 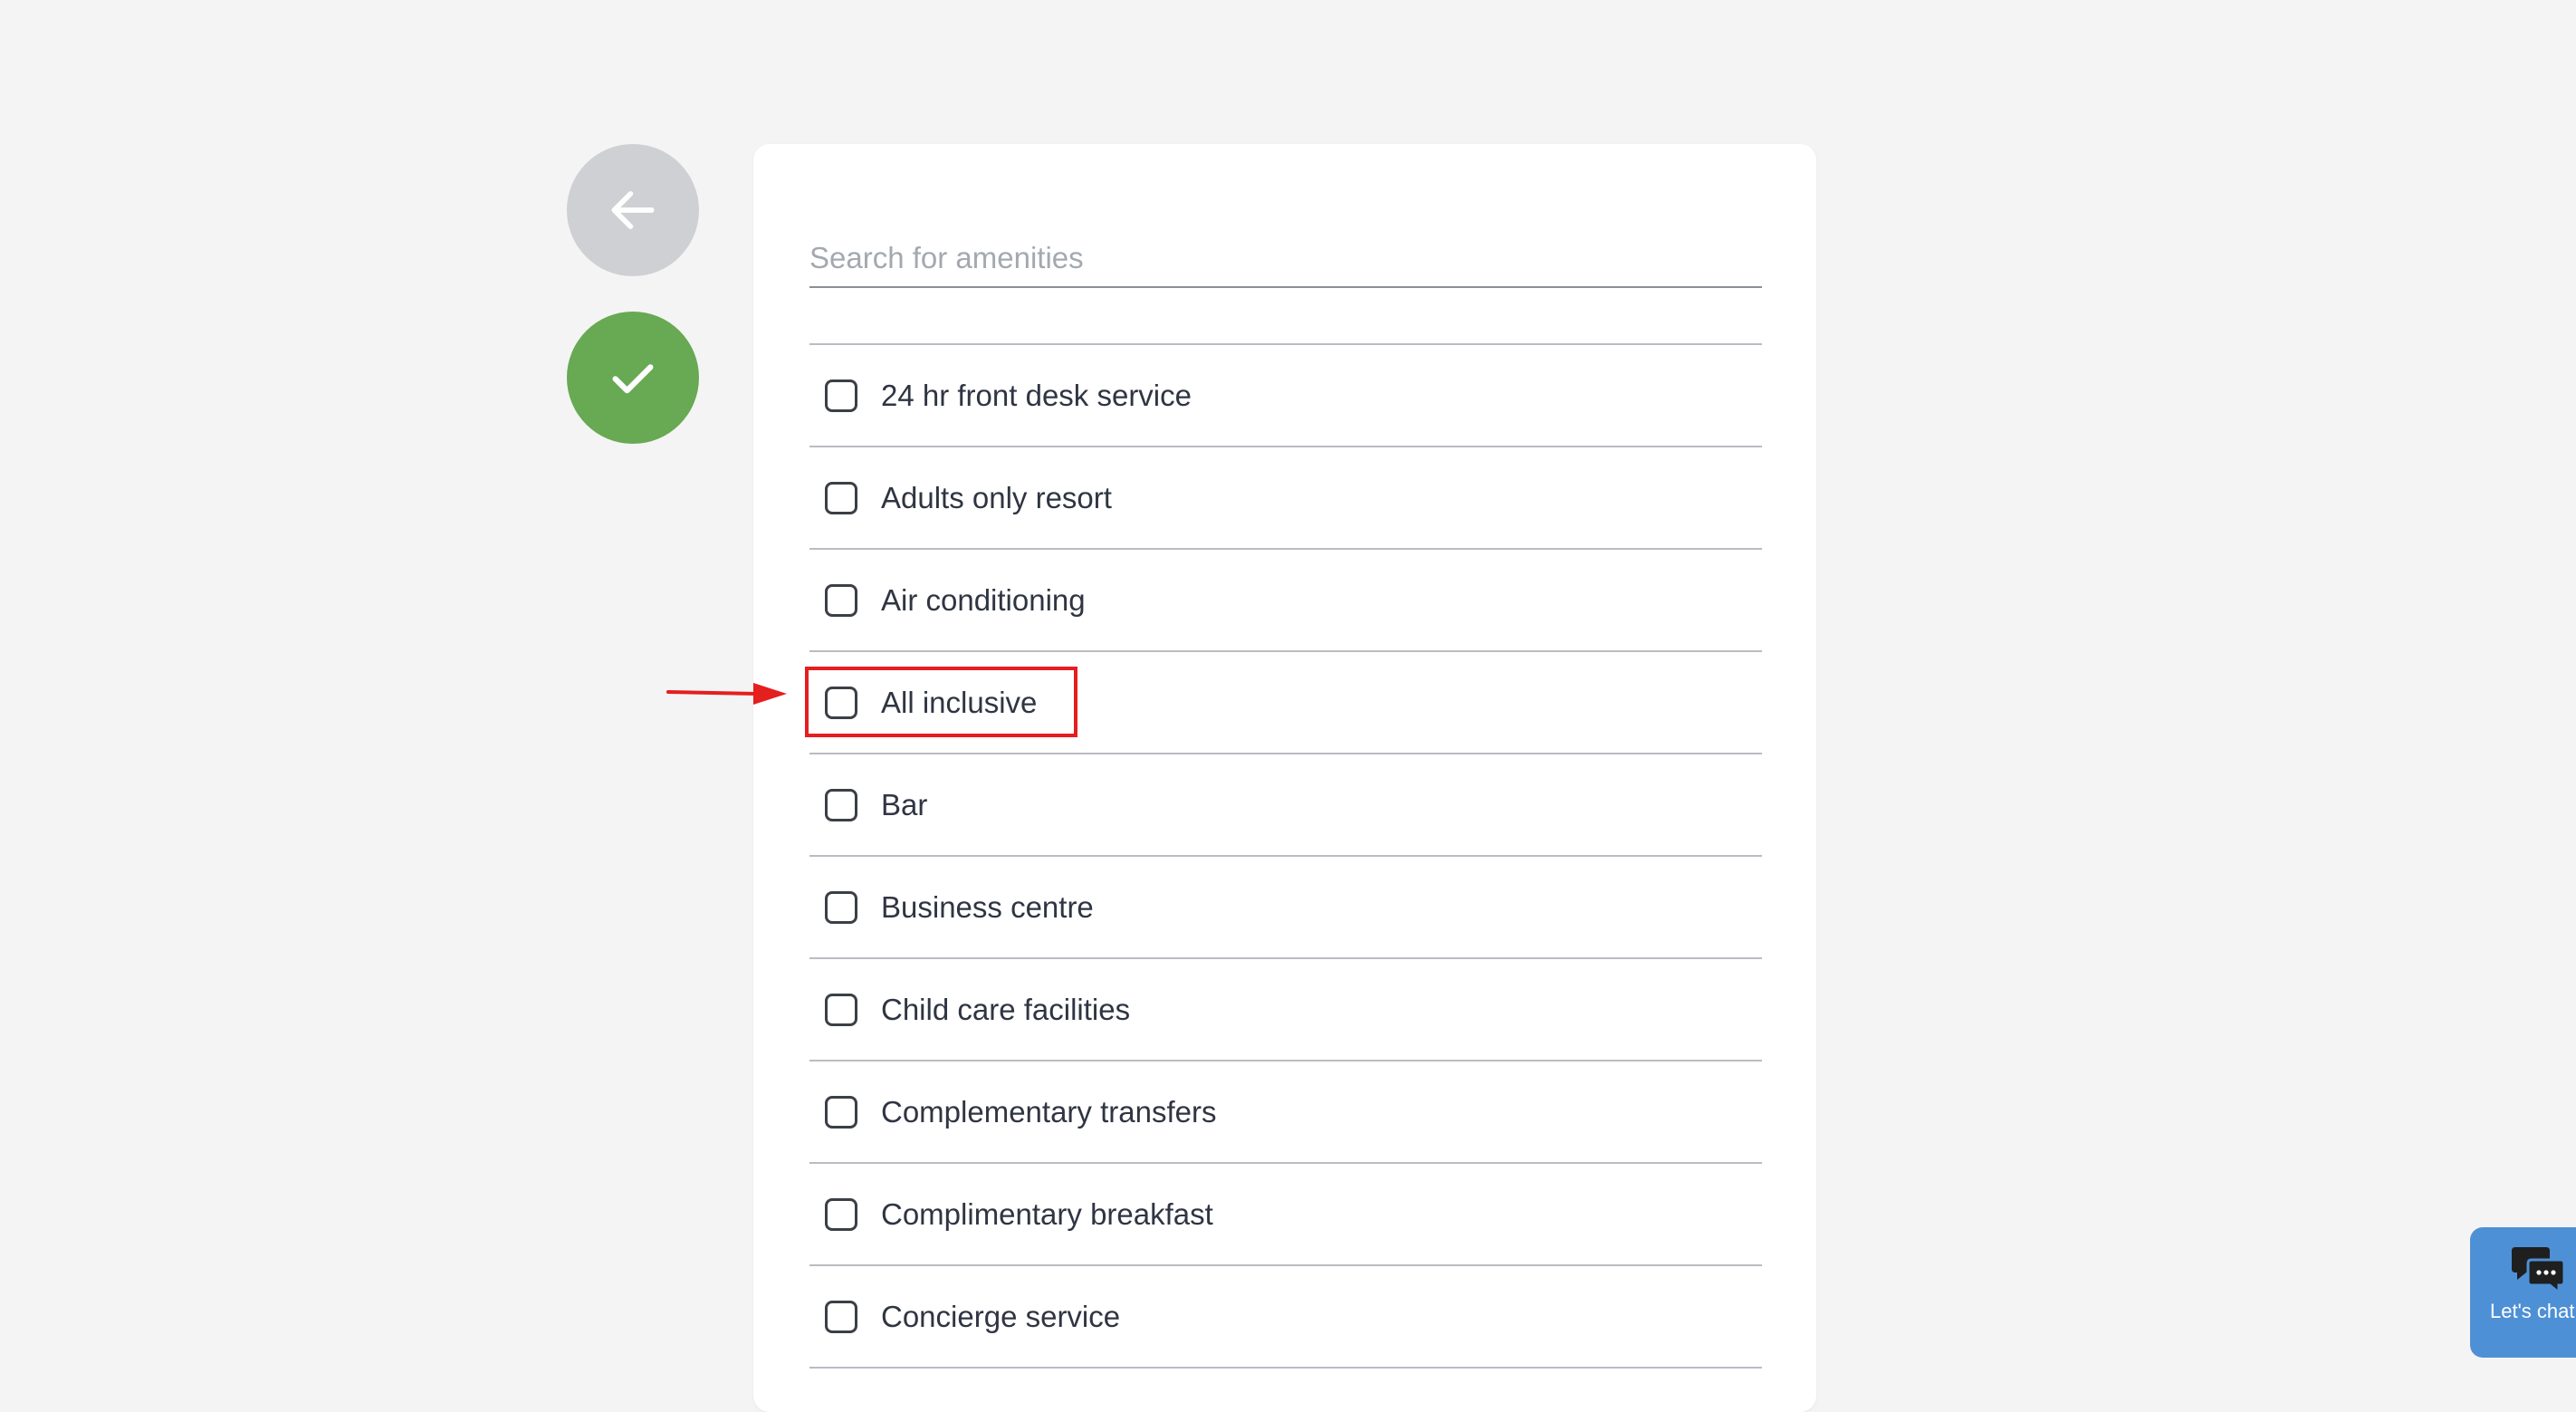 What do you see at coordinates (1006, 1009) in the screenshot?
I see `amenity-label: Child care facilities` at bounding box center [1006, 1009].